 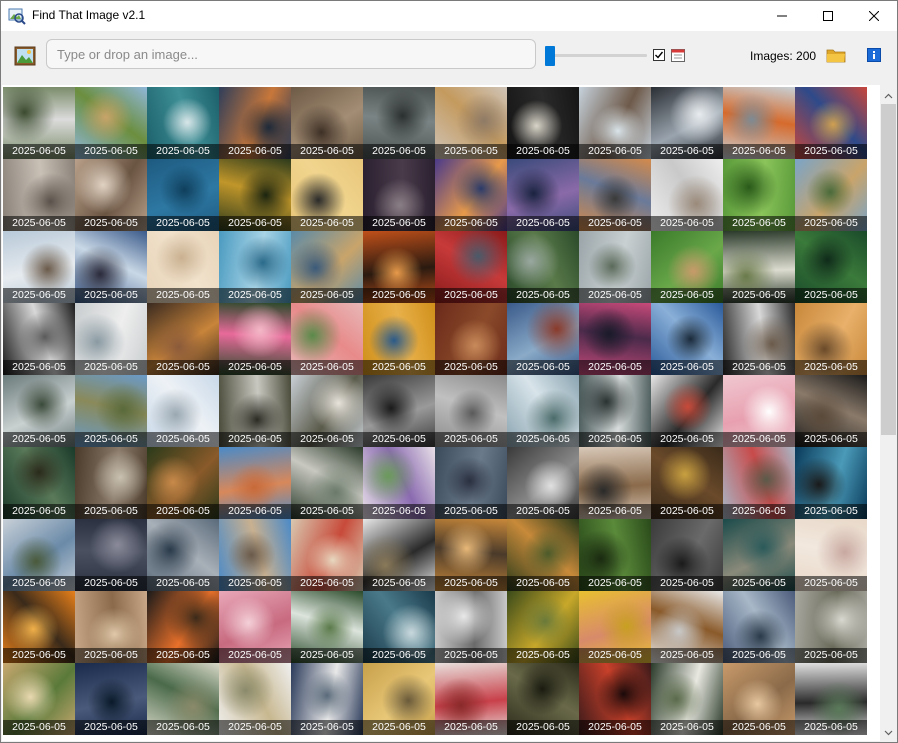 What do you see at coordinates (836, 55) in the screenshot?
I see `folder-icon` at bounding box center [836, 55].